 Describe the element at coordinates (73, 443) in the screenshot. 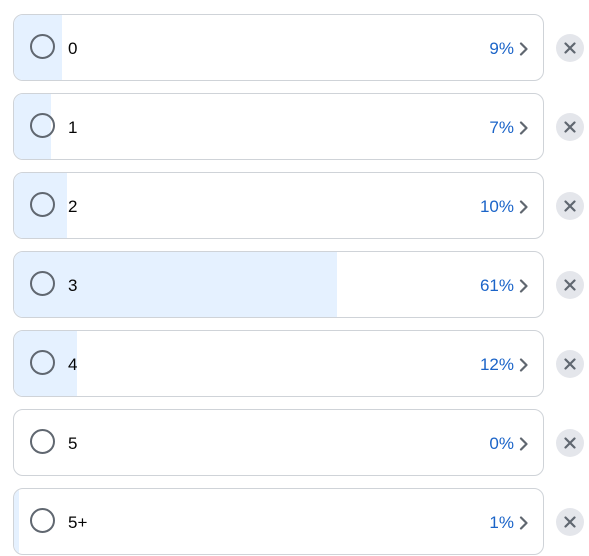

I see `option-label: 5` at that location.